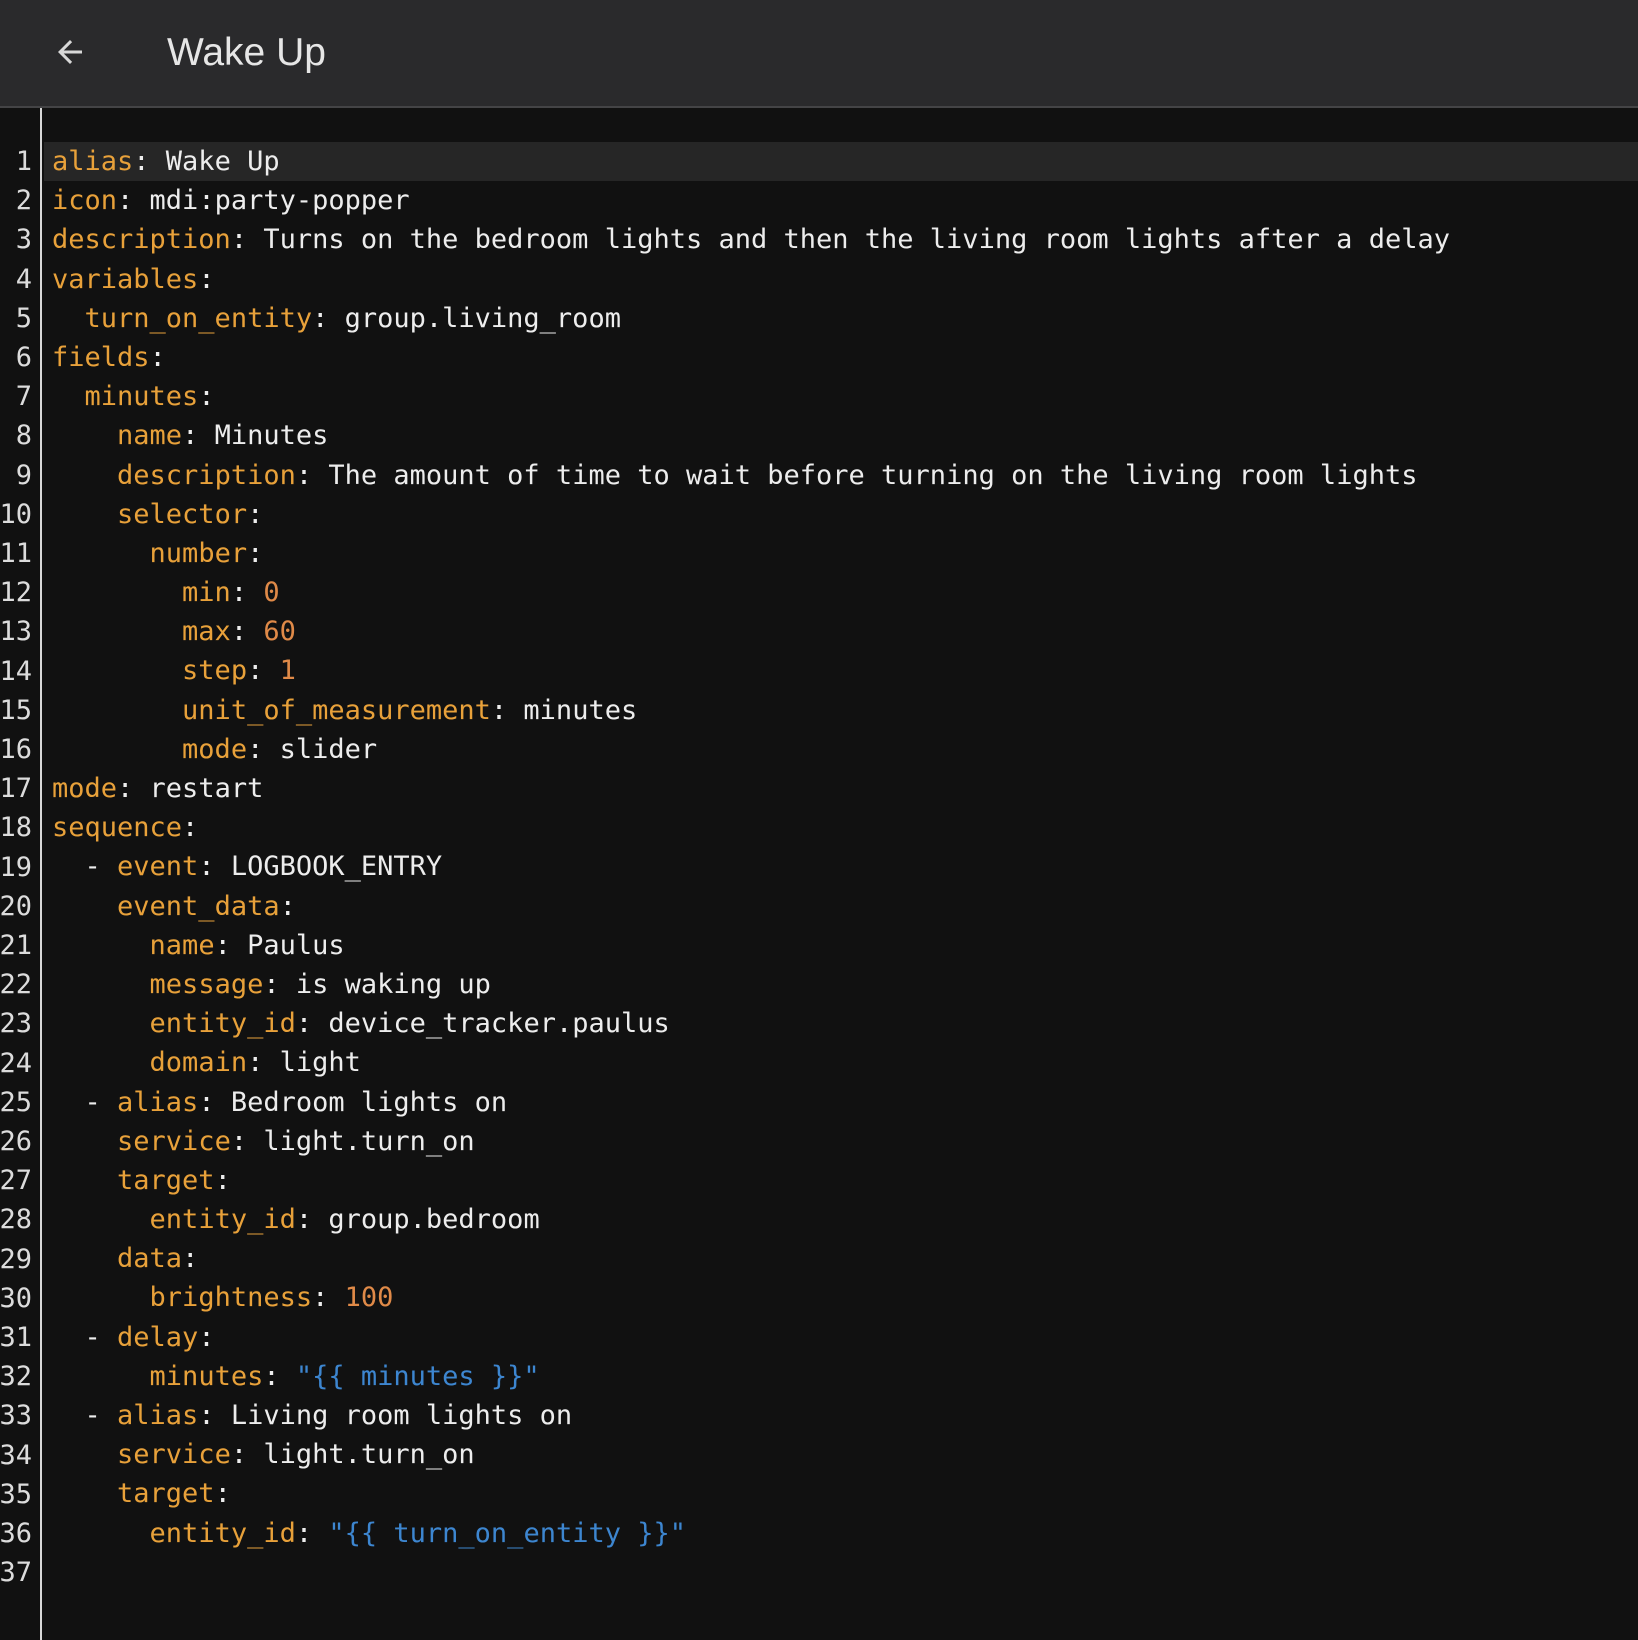 Image resolution: width=1638 pixels, height=1640 pixels. What do you see at coordinates (23, 436) in the screenshot?
I see `line-number: 8` at bounding box center [23, 436].